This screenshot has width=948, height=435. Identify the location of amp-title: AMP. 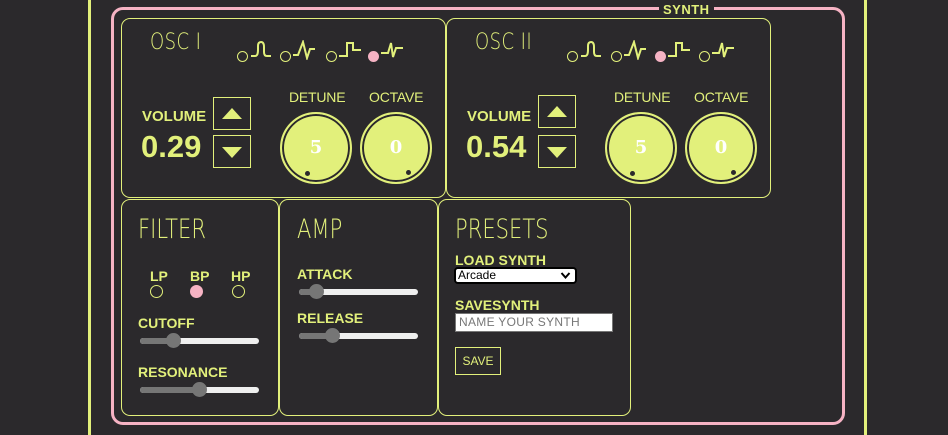
(320, 229).